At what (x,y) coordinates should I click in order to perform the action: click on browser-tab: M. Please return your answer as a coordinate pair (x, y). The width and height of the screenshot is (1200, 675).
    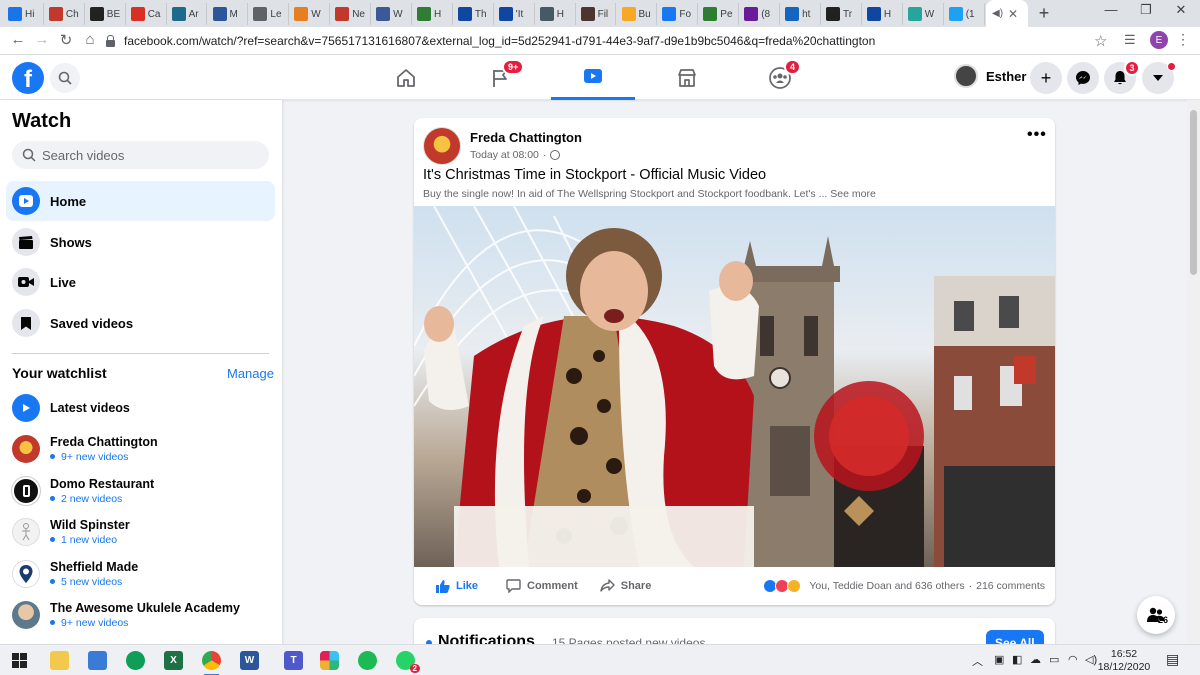
    Looking at the image, I should click on (229, 14).